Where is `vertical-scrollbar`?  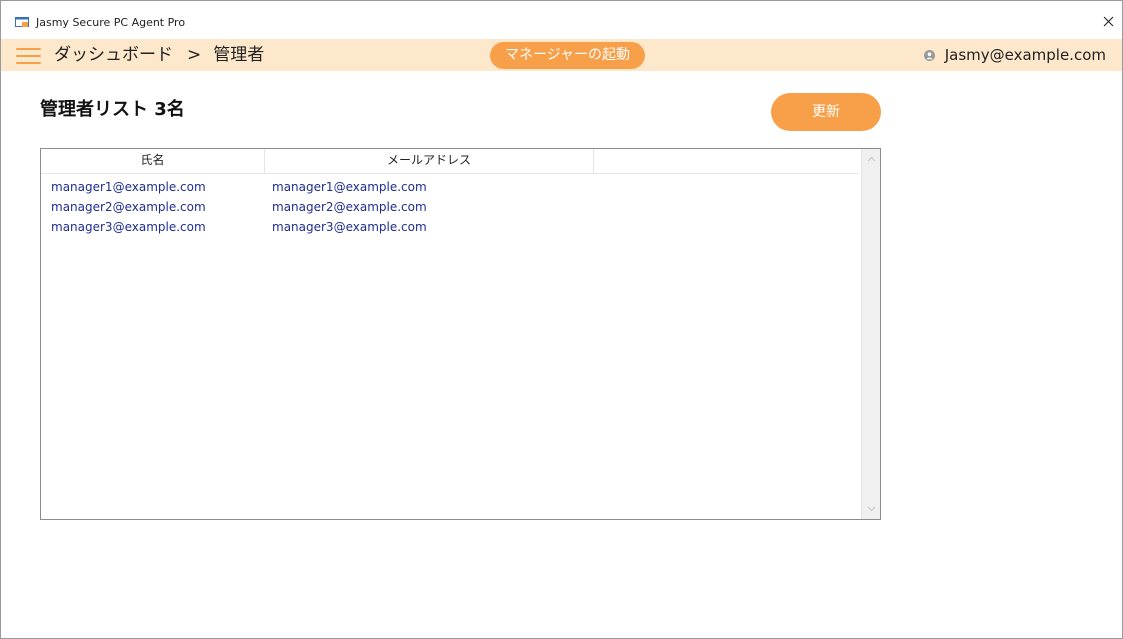
vertical-scrollbar is located at coordinates (870, 334).